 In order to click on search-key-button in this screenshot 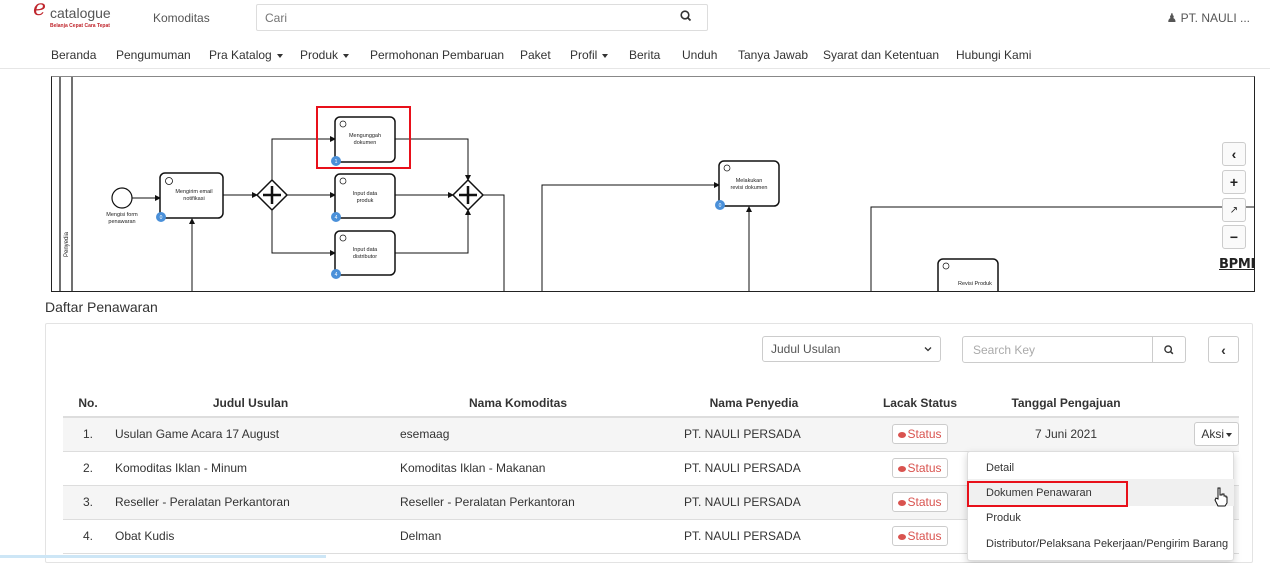, I will do `click(1169, 349)`.